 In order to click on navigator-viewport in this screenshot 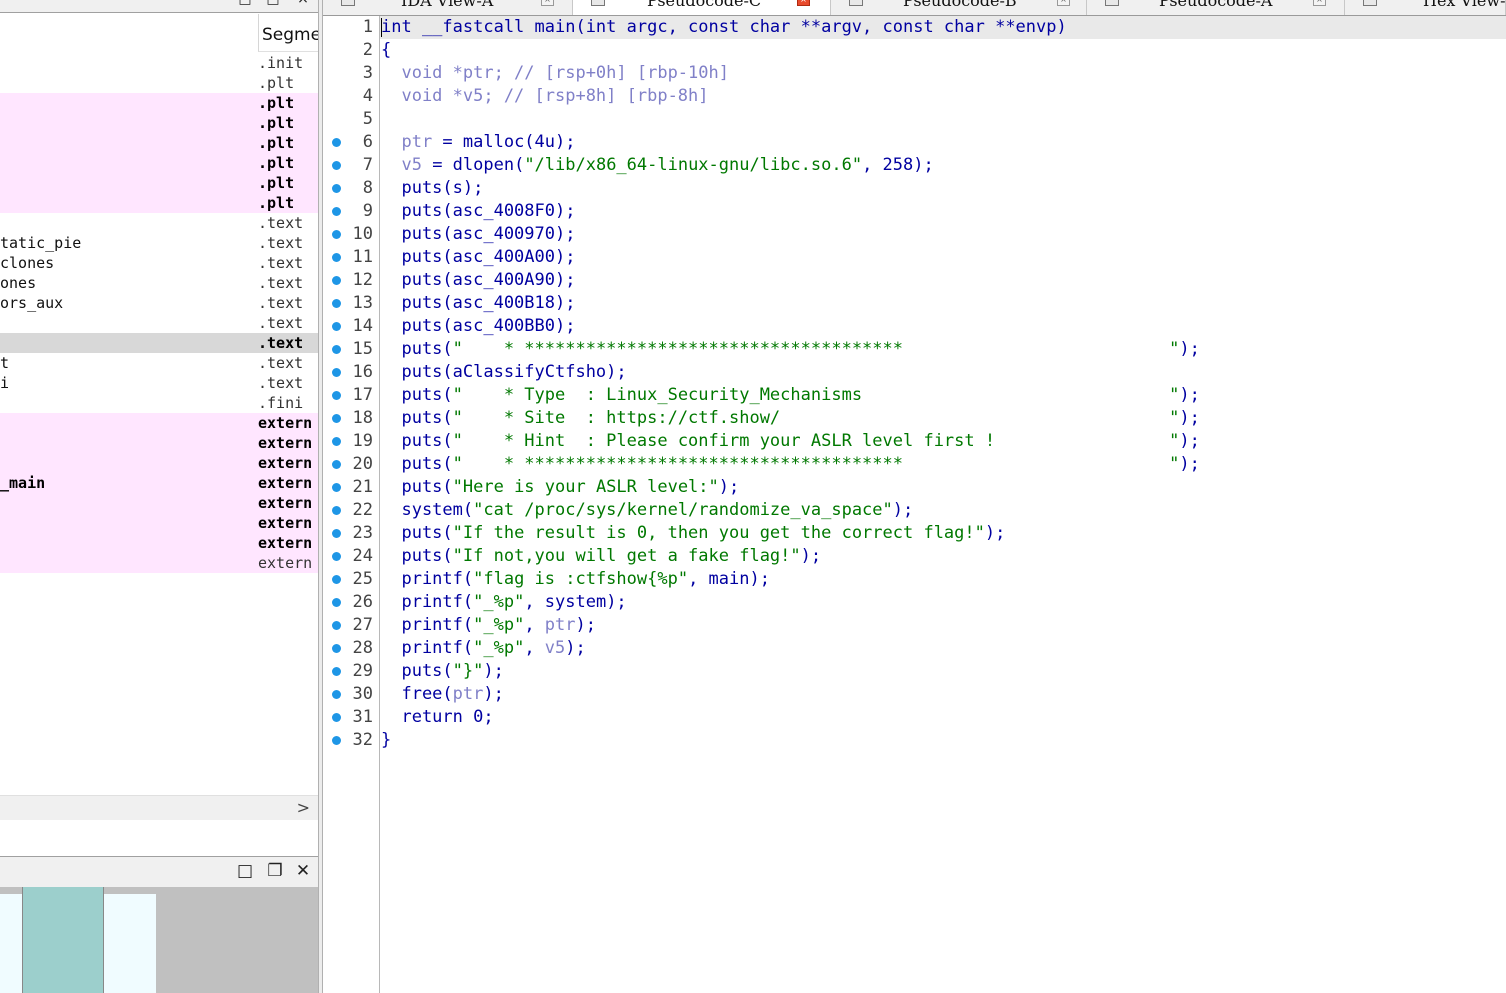, I will do `click(63, 940)`.